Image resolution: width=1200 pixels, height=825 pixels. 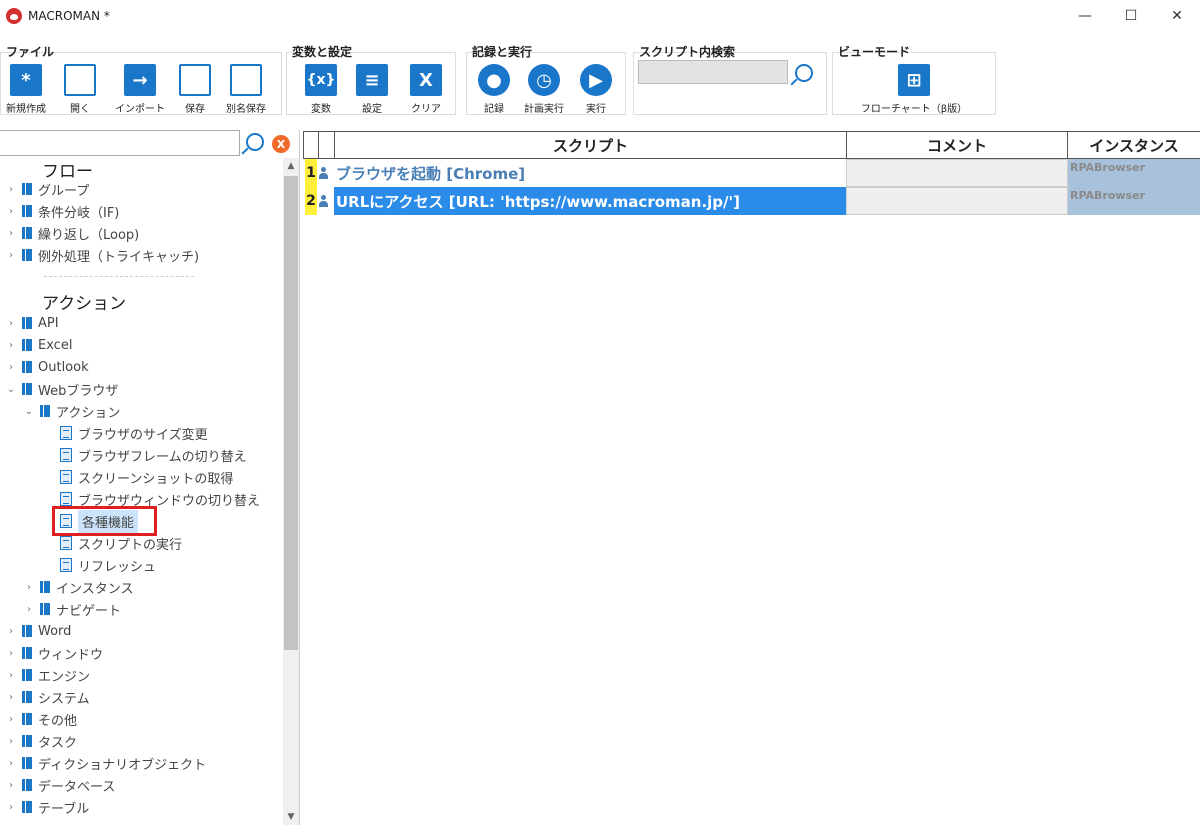 What do you see at coordinates (46, 189) in the screenshot?
I see `tree-item-group: › グループ` at bounding box center [46, 189].